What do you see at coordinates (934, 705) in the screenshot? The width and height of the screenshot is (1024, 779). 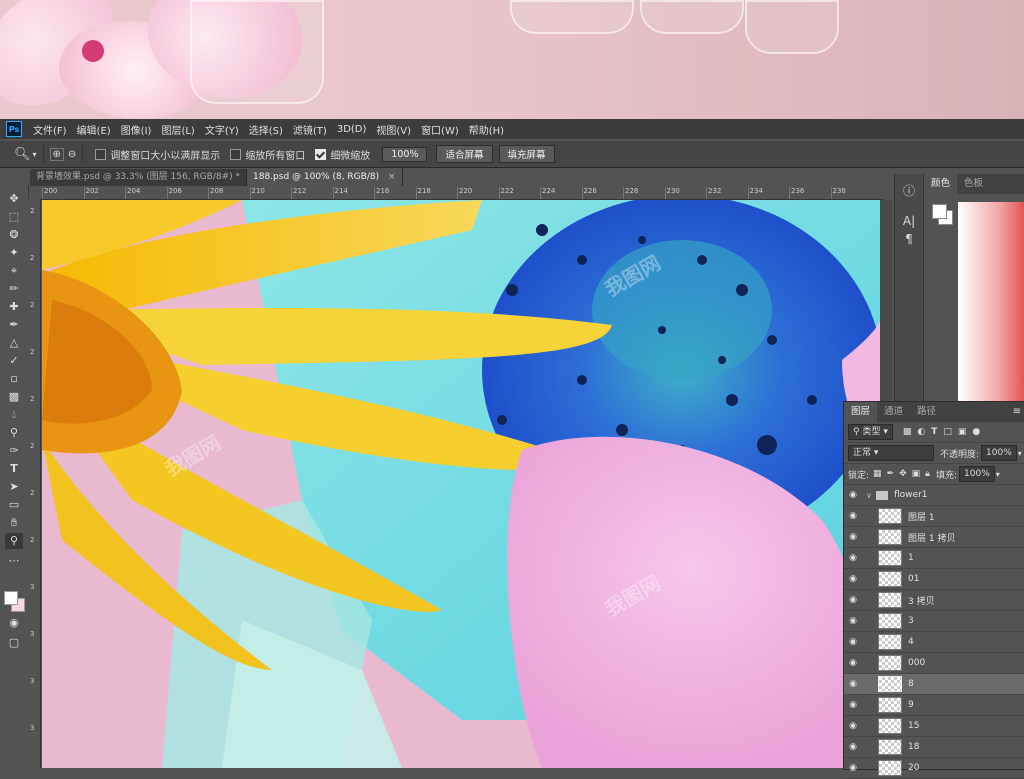 I see `layer-row: ◉ 9` at bounding box center [934, 705].